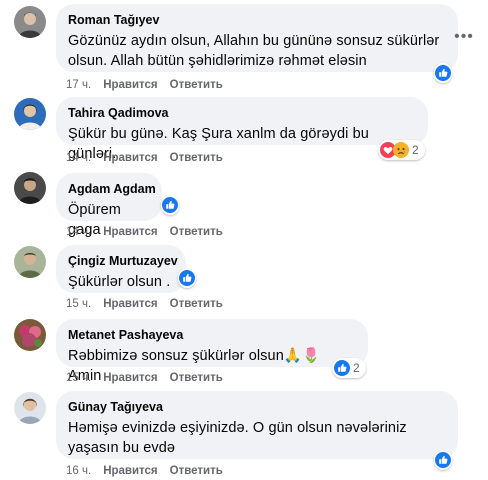 This screenshot has width=488, height=480. What do you see at coordinates (212, 335) in the screenshot?
I see `comment-author: Metanet Pashayeva` at bounding box center [212, 335].